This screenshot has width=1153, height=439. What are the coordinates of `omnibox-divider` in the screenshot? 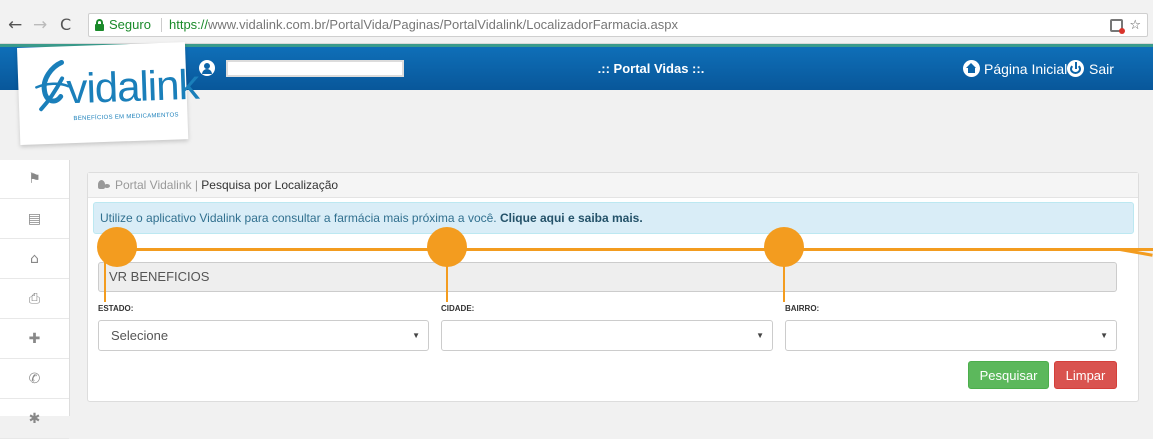 It's located at (161, 25).